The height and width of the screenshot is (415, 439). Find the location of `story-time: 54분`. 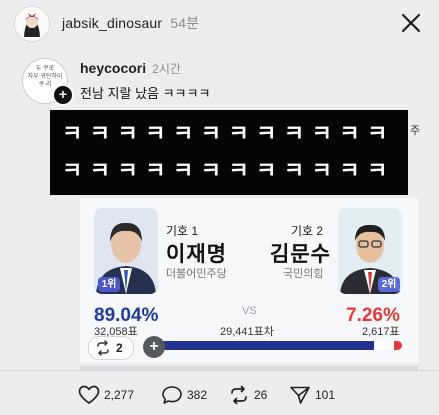

story-time: 54분 is located at coordinates (185, 23).